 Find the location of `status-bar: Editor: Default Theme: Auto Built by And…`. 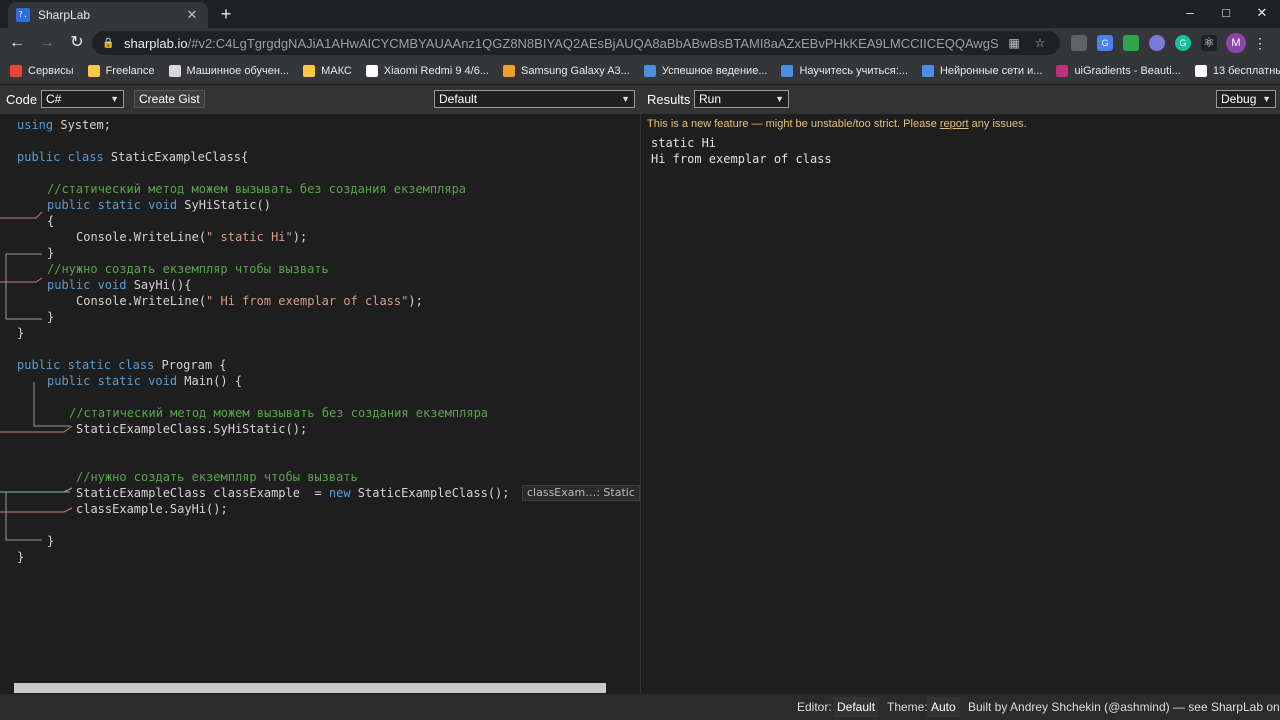

status-bar: Editor: Default Theme: Auto Built by And… is located at coordinates (640, 707).